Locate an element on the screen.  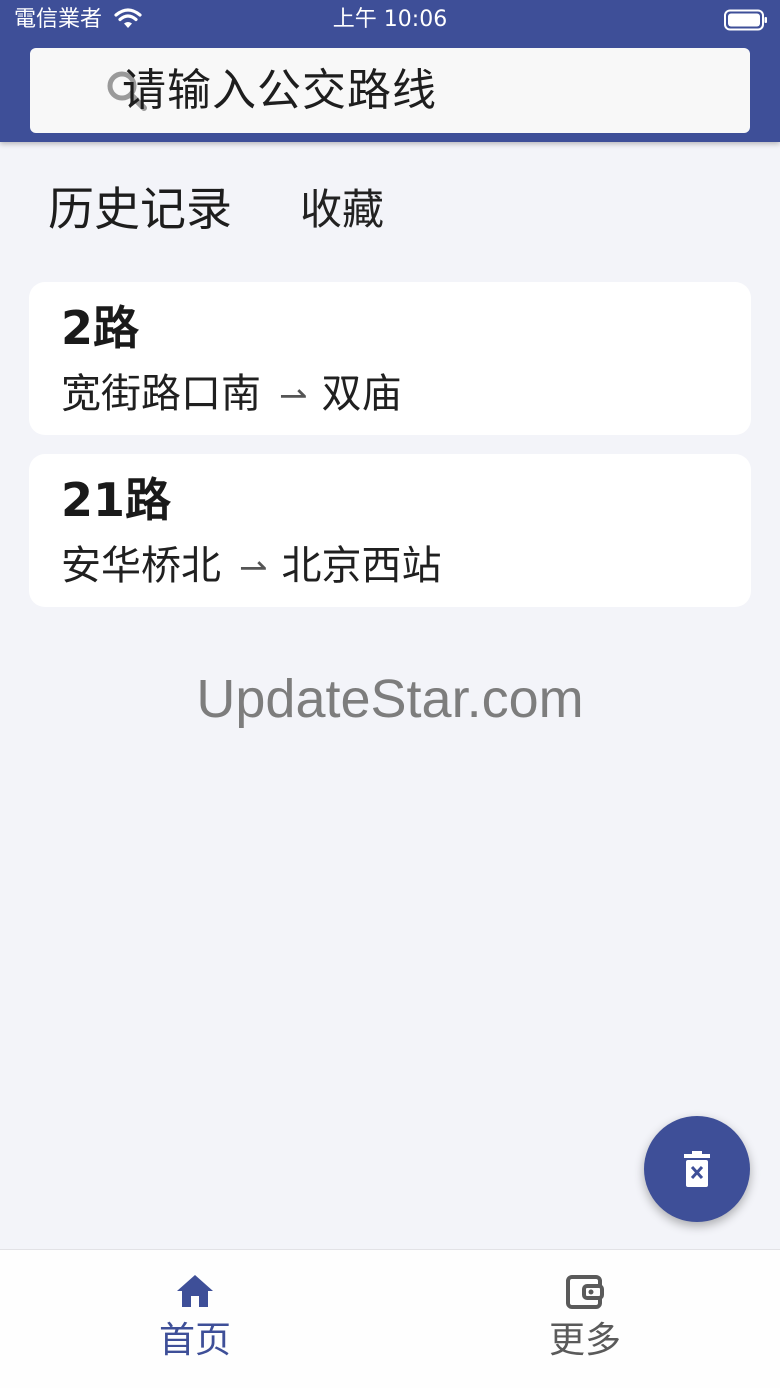
record-tabs: 历史记录 收藏 is located at coordinates (390, 213).